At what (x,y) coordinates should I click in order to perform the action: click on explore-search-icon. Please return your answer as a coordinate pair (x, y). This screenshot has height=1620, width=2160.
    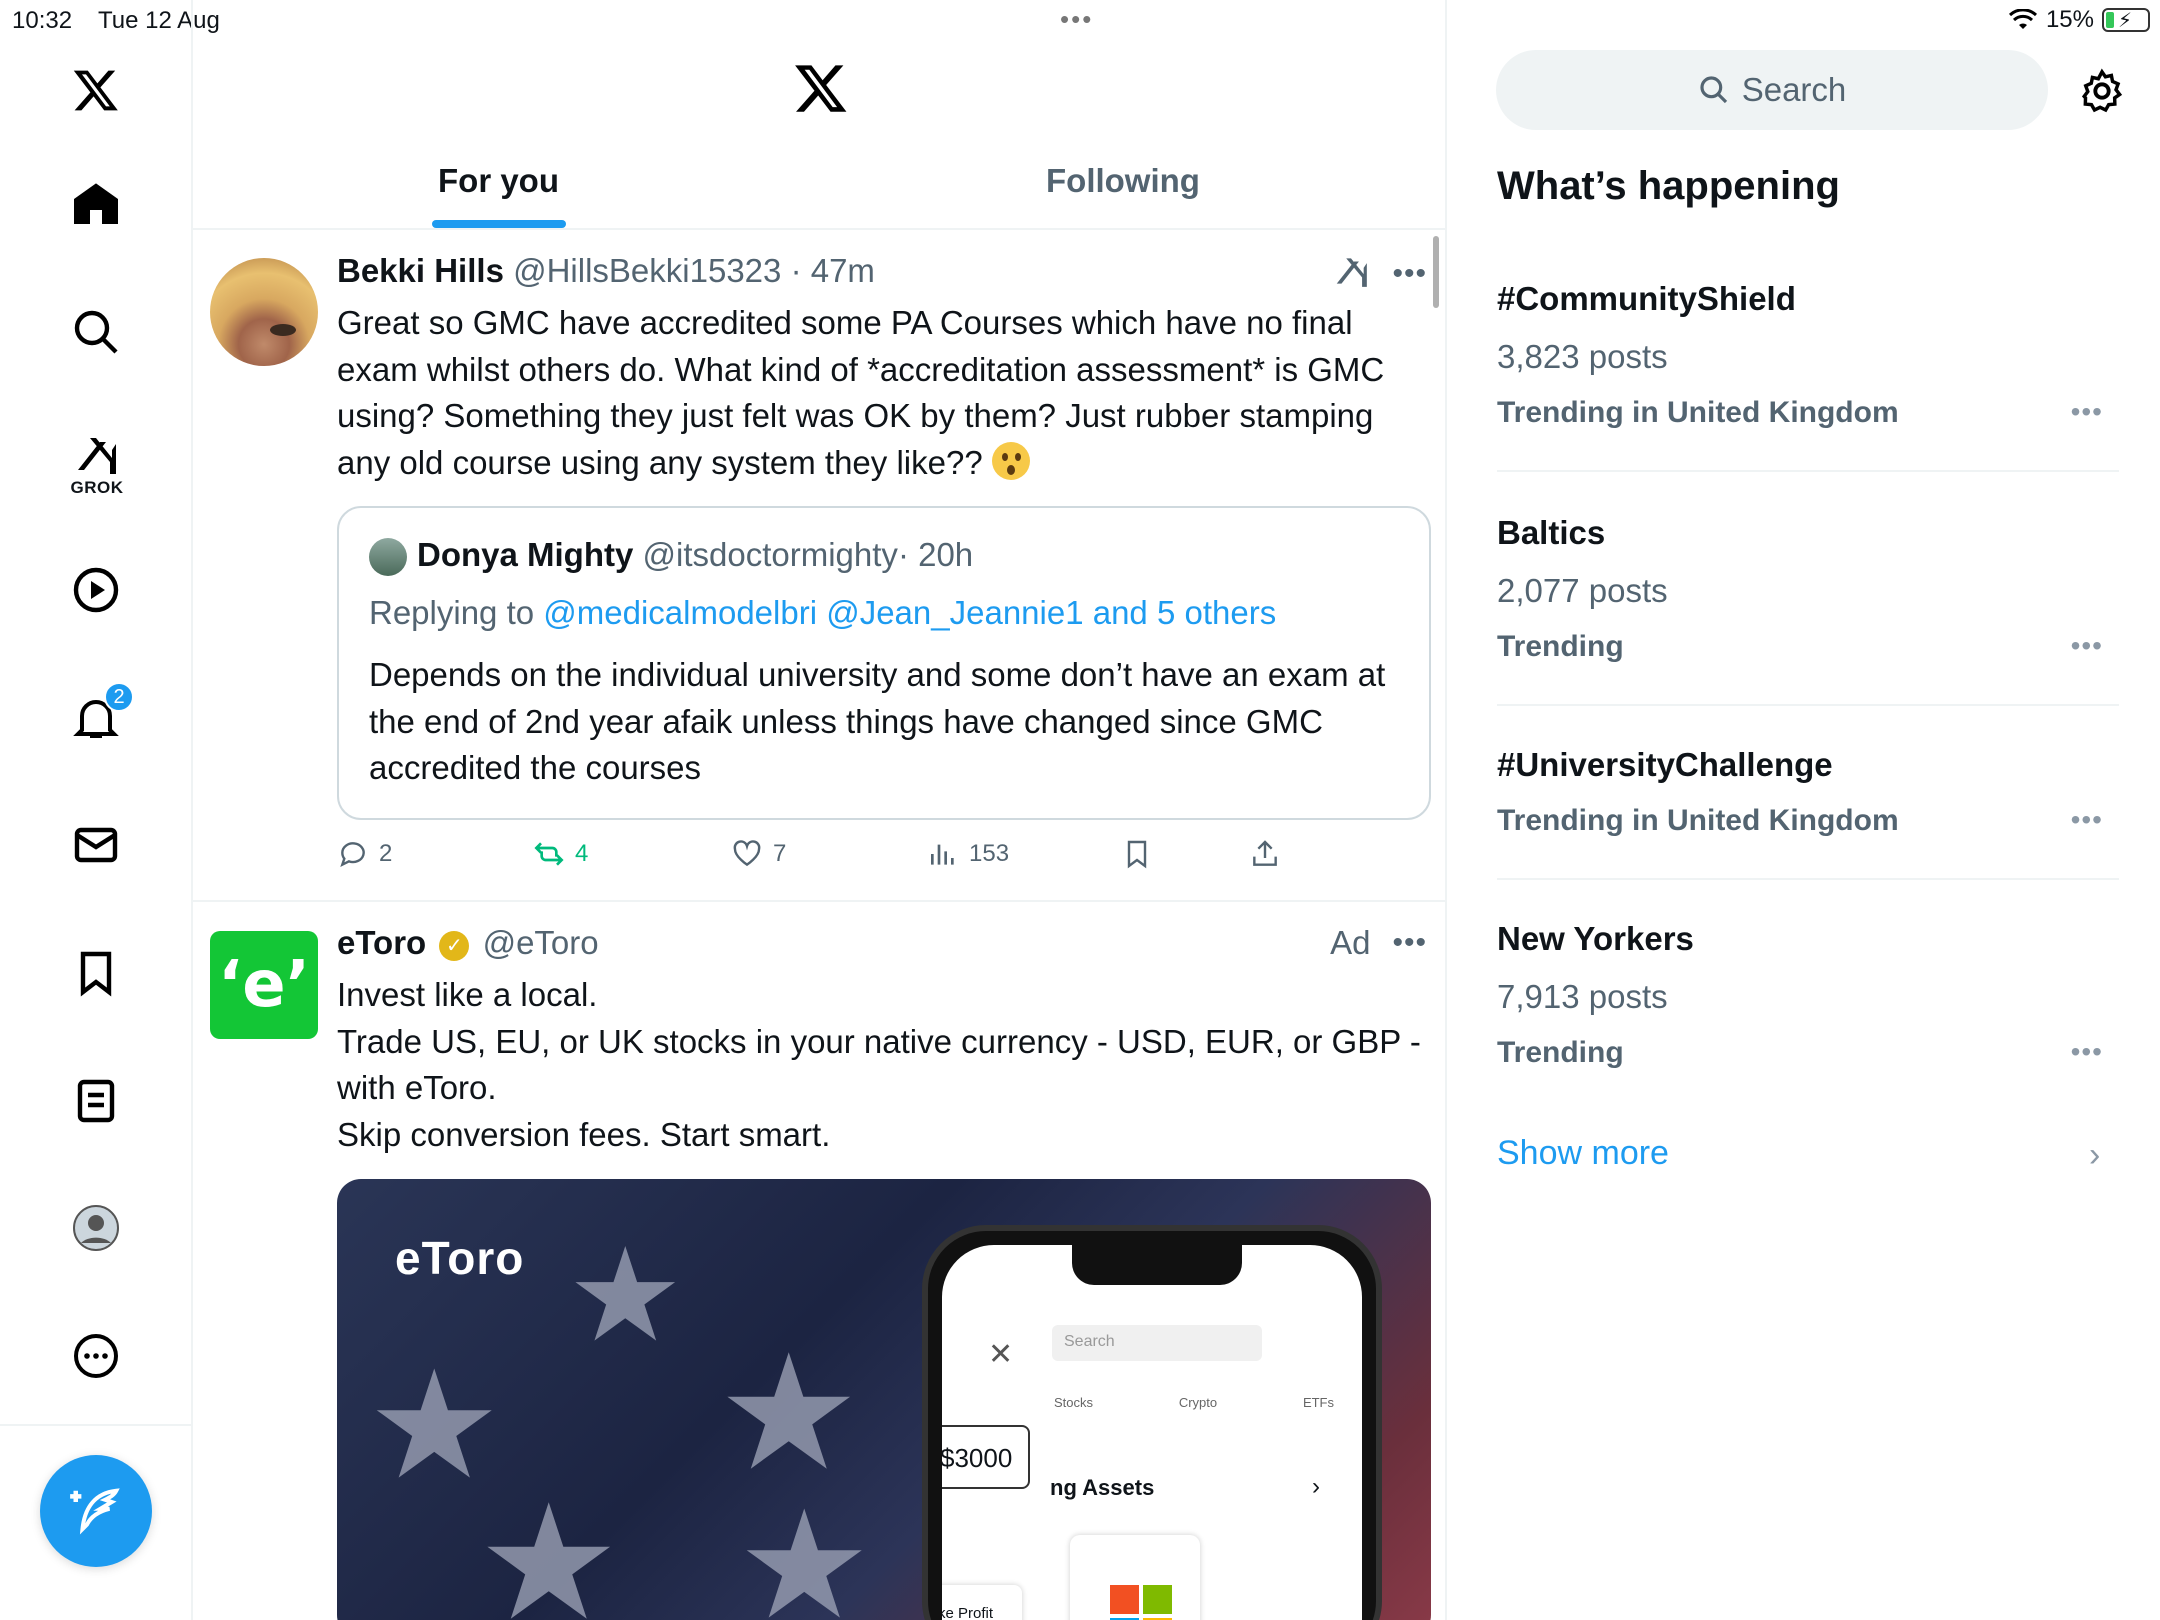
    Looking at the image, I should click on (96, 332).